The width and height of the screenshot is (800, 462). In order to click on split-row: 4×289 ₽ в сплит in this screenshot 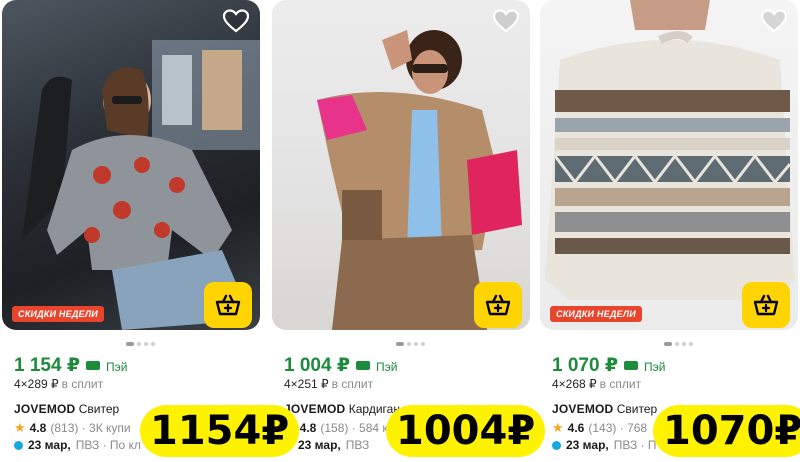, I will do `click(58, 384)`.